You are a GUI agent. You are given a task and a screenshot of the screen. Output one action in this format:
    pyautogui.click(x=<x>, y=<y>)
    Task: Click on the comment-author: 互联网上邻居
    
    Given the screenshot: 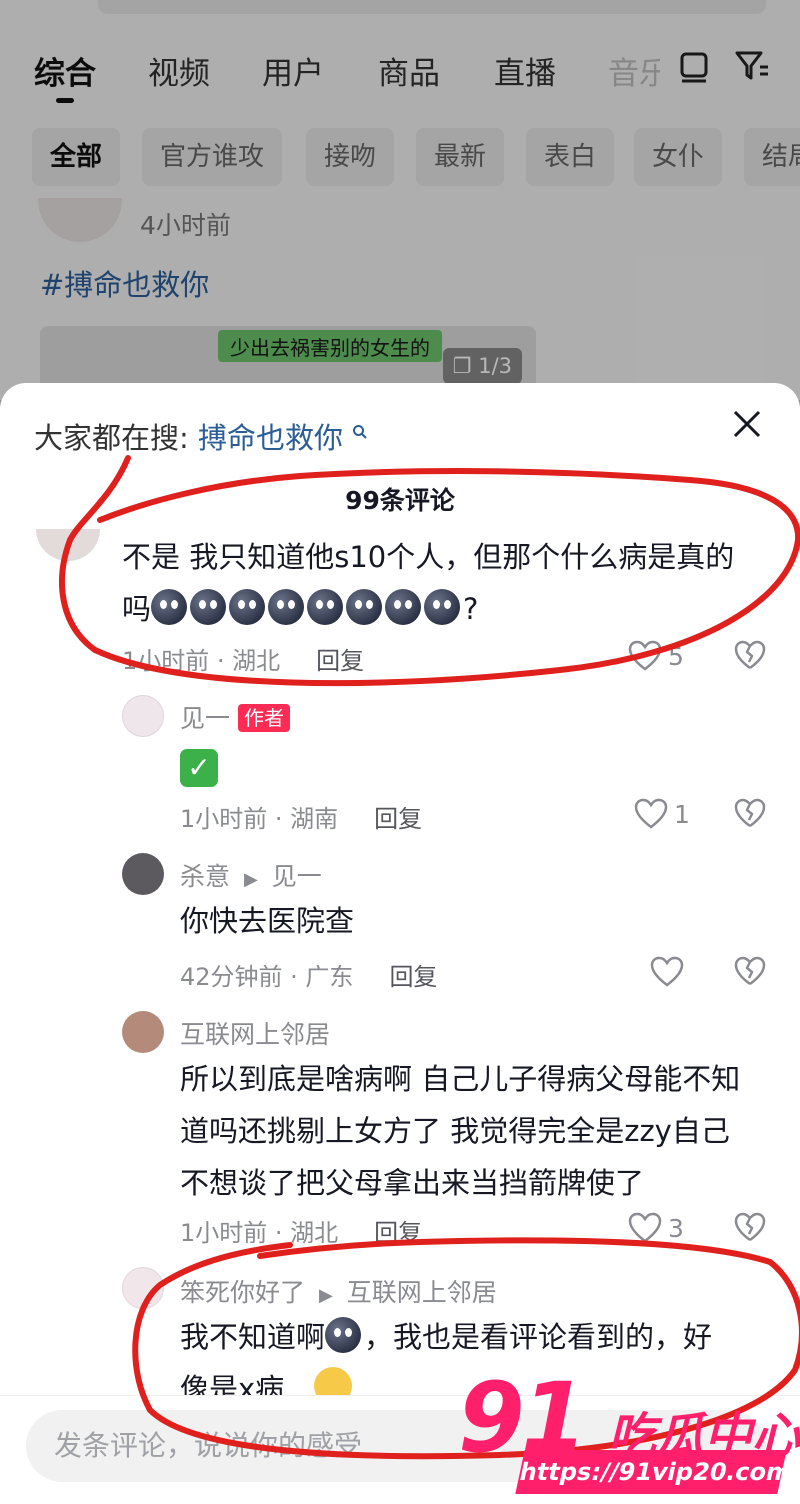 What is the action you would take?
    pyautogui.click(x=255, y=1033)
    